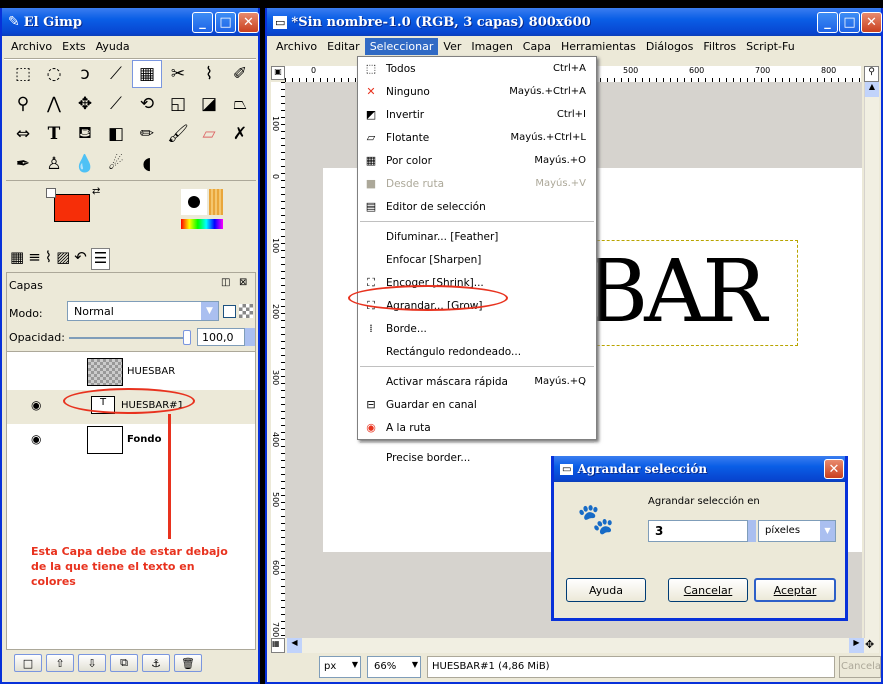 This screenshot has height=684, width=883. Describe the element at coordinates (708, 590) in the screenshot. I see `cancel-button: Cancelar` at that location.